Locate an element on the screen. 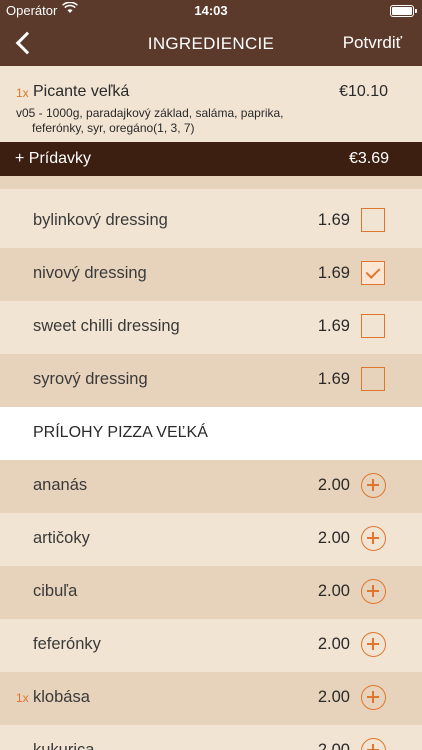  clock: 14:03 is located at coordinates (211, 10).